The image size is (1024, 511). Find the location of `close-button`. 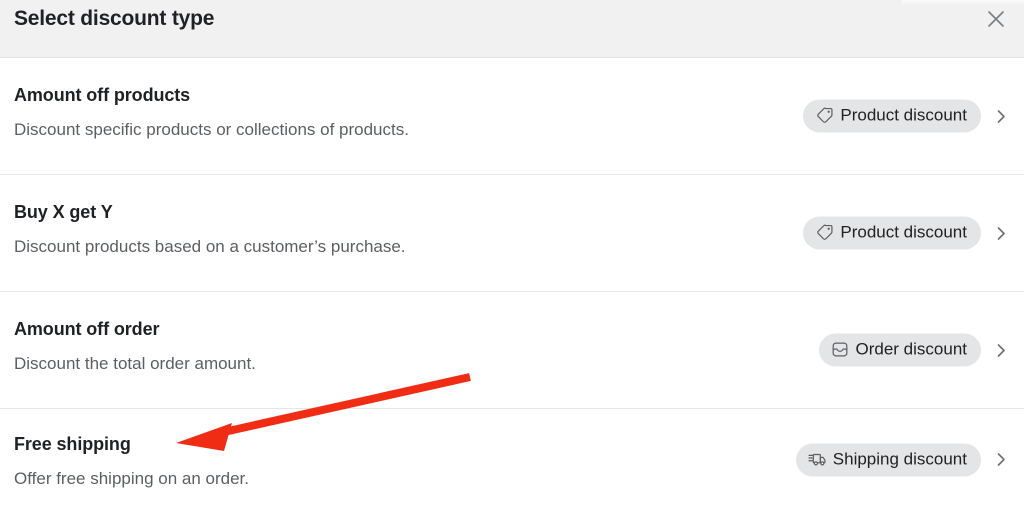

close-button is located at coordinates (996, 19).